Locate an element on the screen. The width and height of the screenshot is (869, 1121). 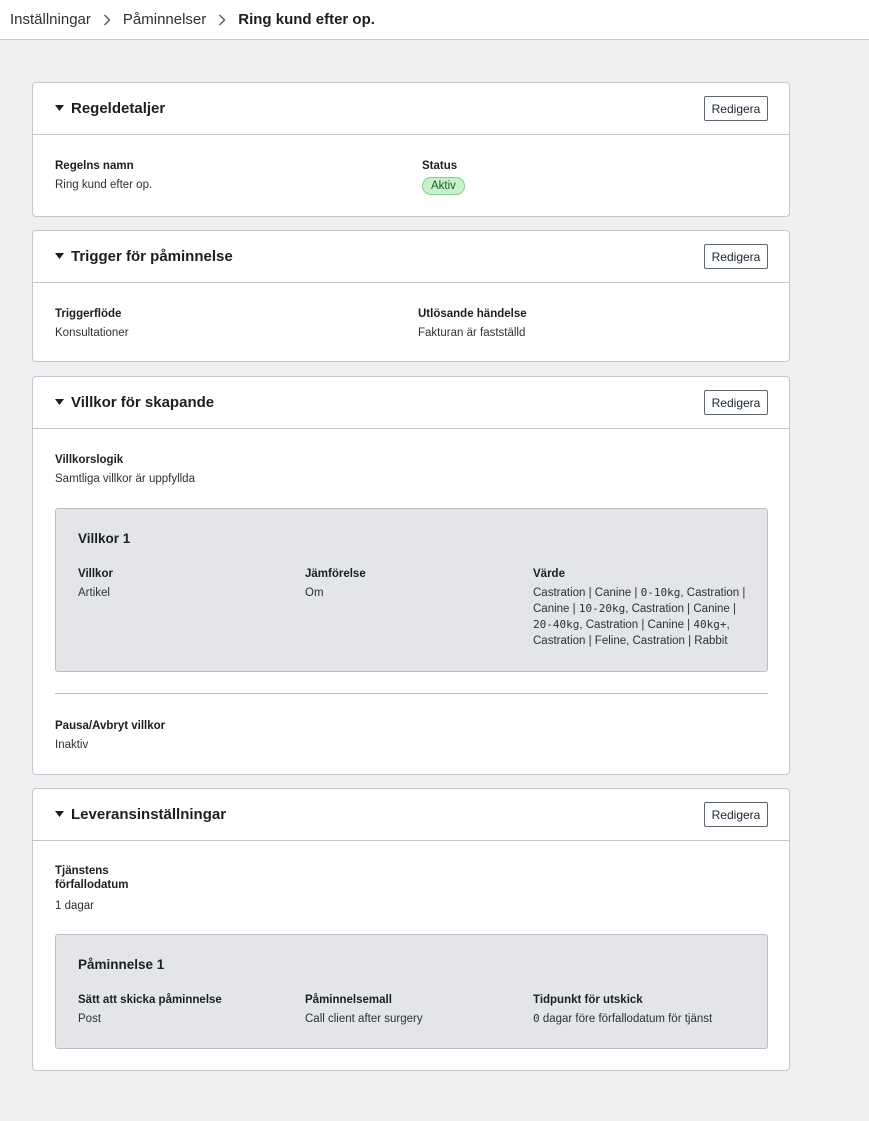
timing-number: 0 is located at coordinates (536, 1018).